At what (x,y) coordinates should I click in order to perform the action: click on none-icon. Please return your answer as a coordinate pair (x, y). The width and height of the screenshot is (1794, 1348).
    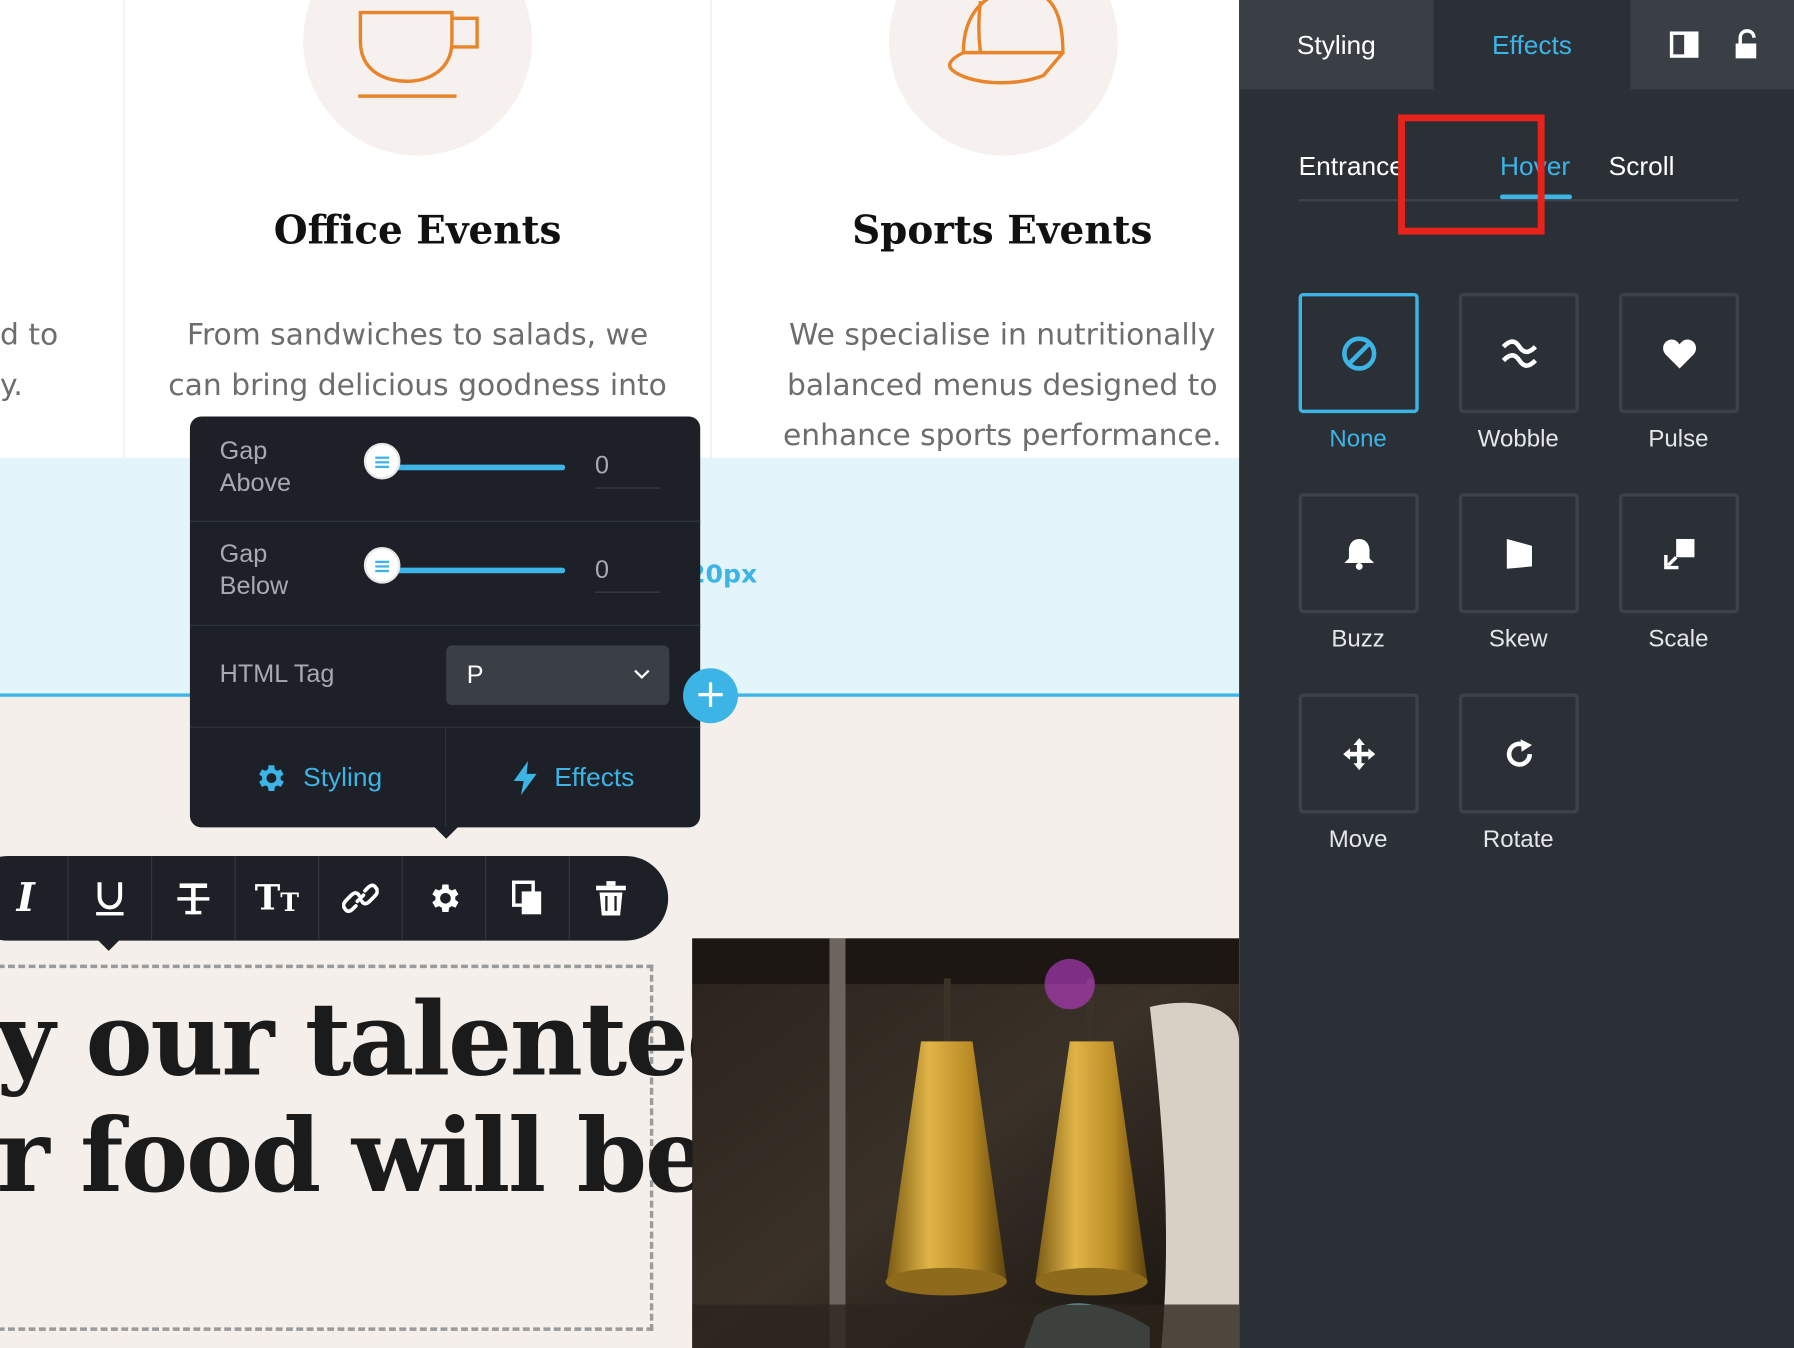
    Looking at the image, I should click on (1358, 353).